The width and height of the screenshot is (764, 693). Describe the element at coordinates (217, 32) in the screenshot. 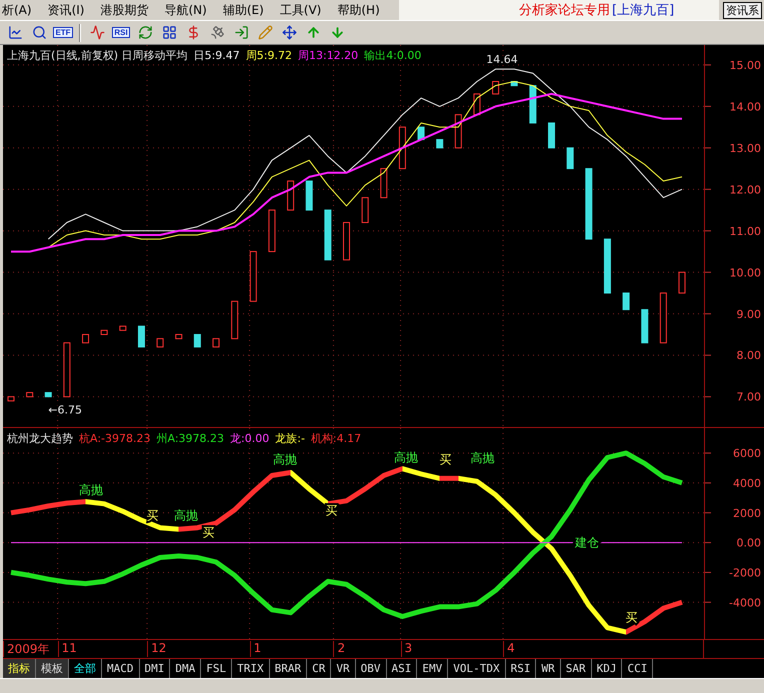

I see `satellite-icon` at that location.